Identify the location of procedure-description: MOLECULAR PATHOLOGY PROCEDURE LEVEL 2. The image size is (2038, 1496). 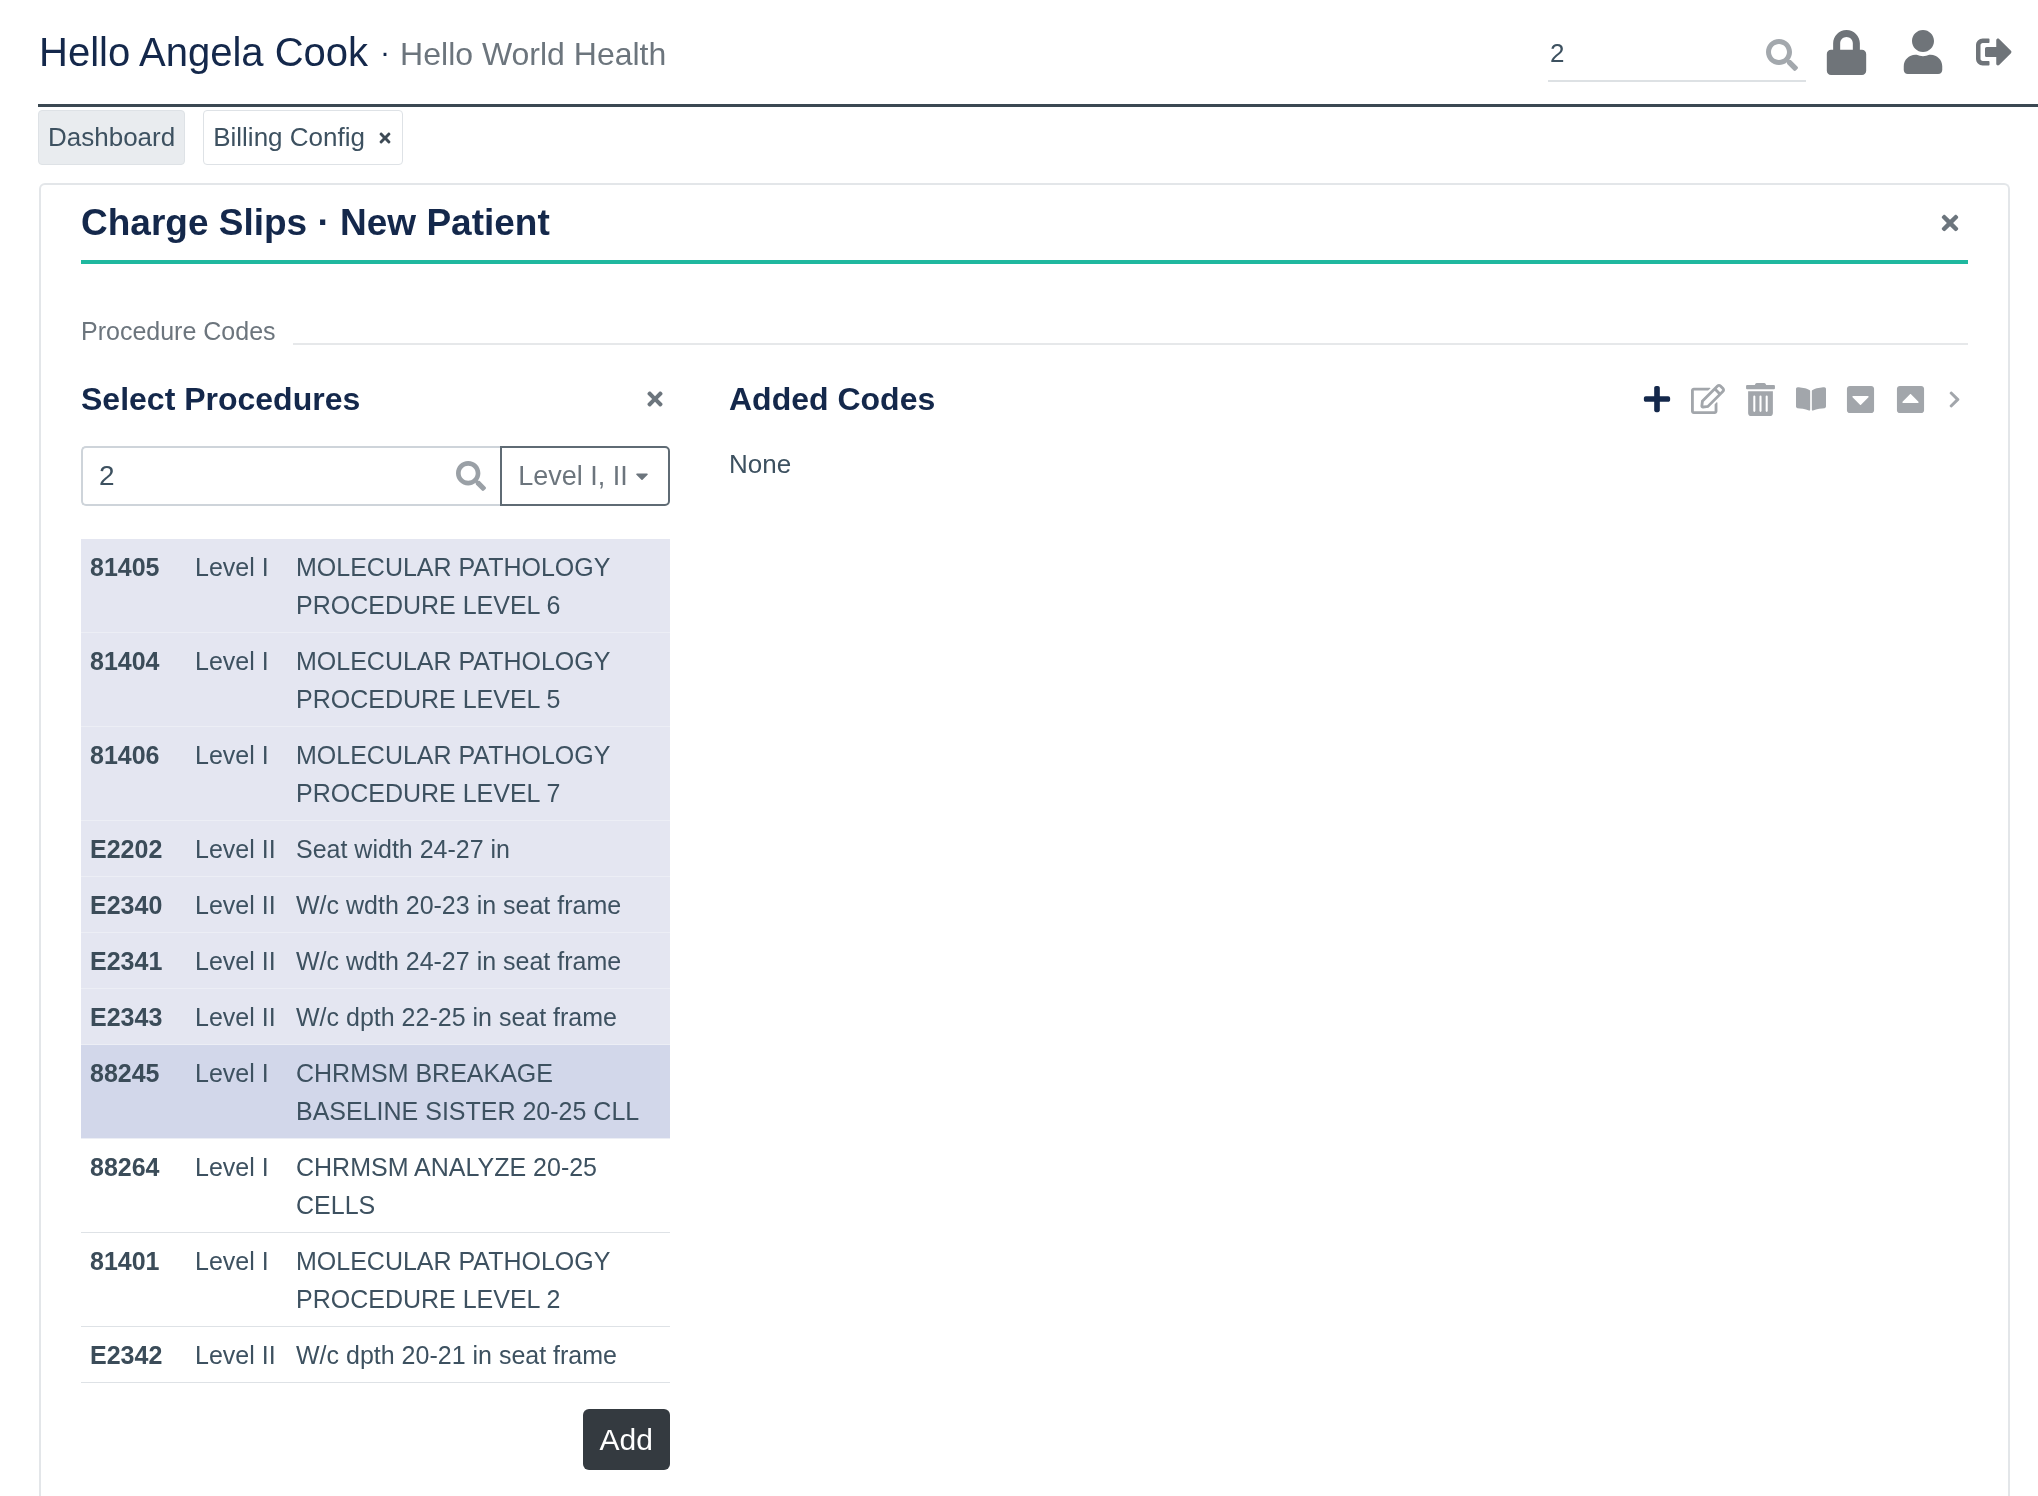
(453, 1280).